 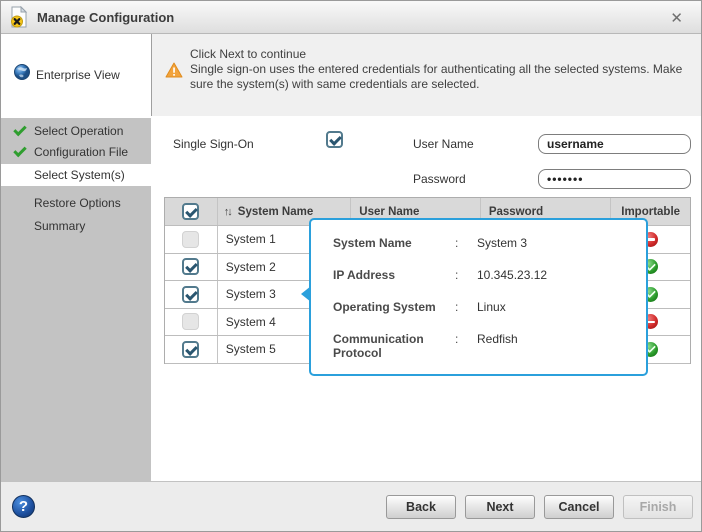 I want to click on back-button: Back, so click(x=421, y=507).